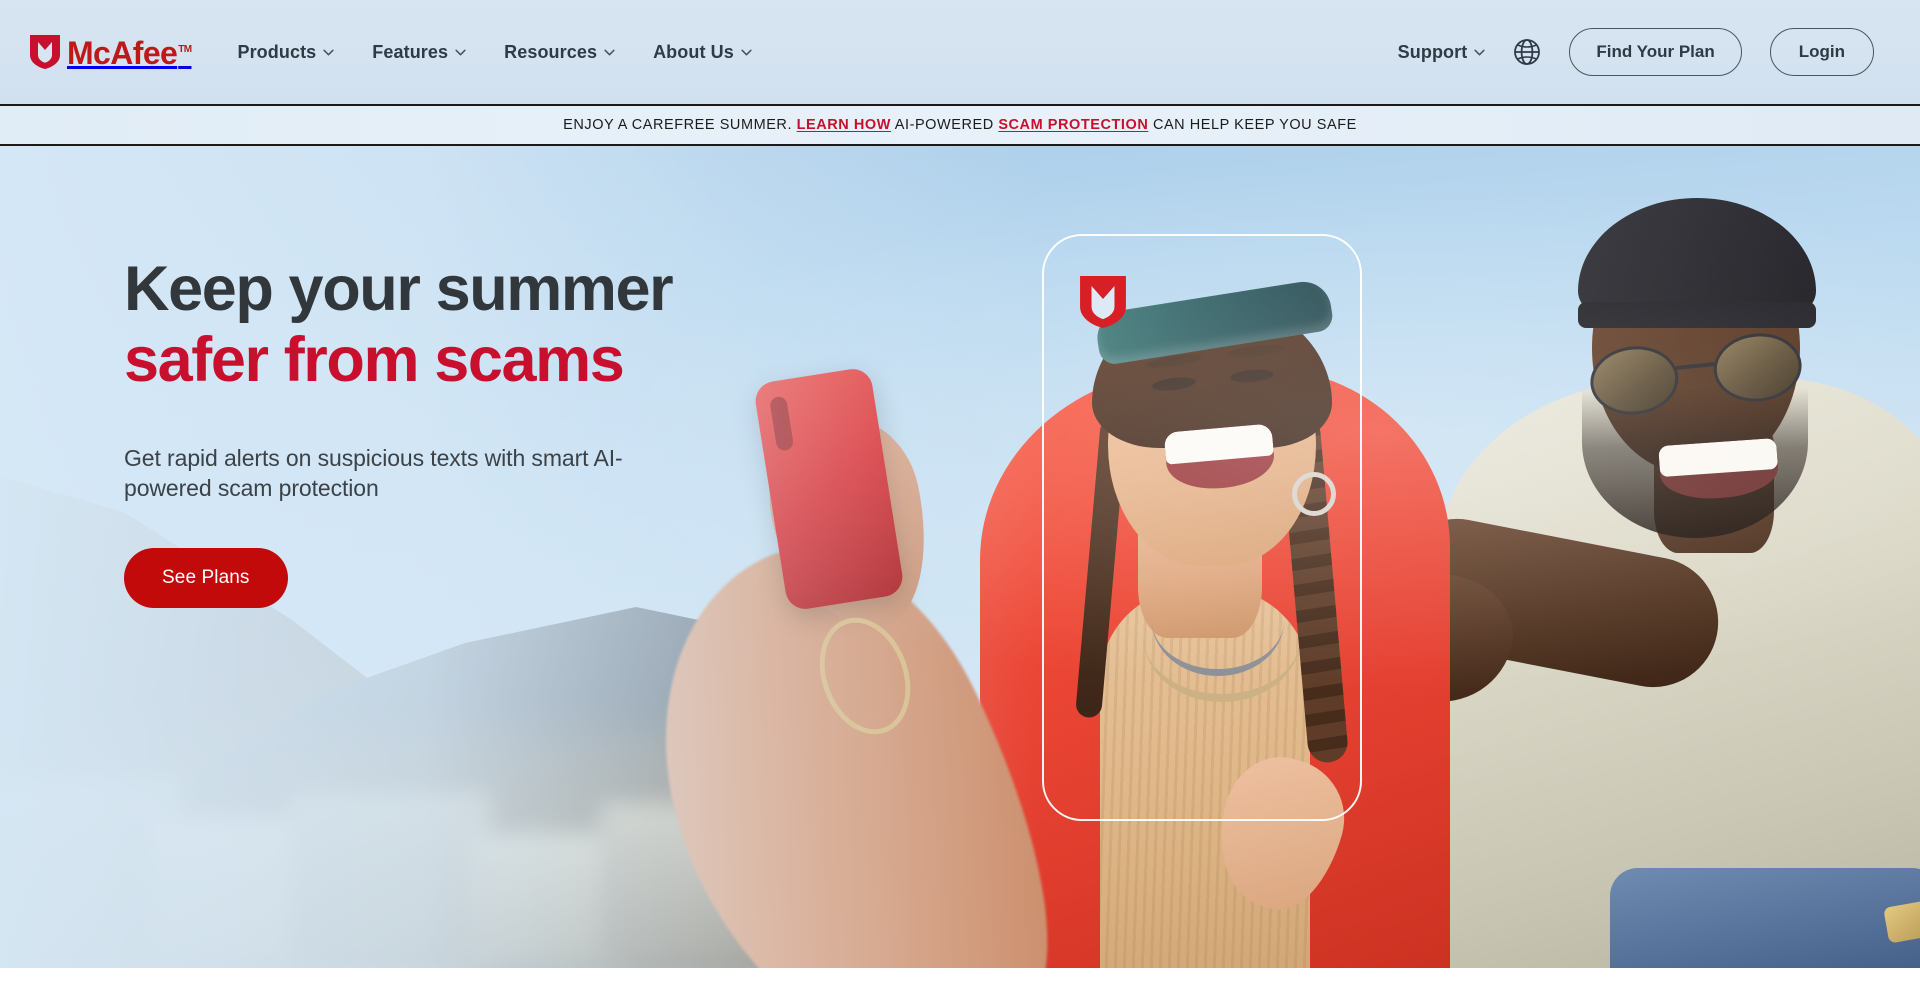  Describe the element at coordinates (1314, 494) in the screenshot. I see `woman-hoop-earring` at that location.